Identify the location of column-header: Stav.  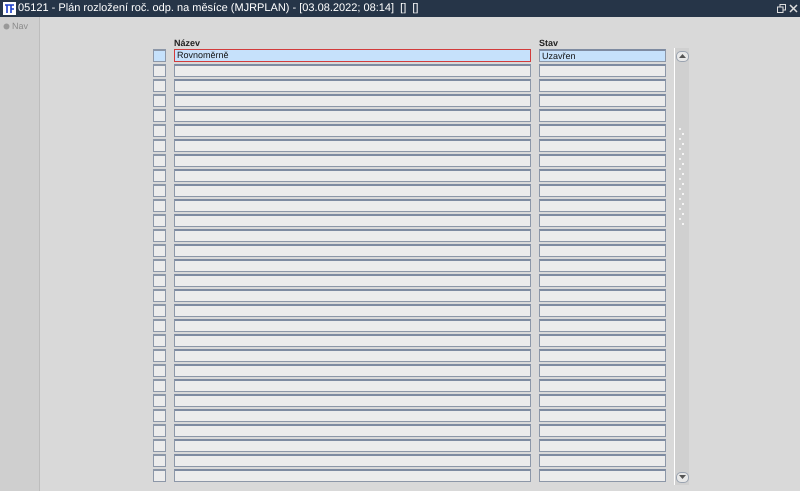
(548, 43).